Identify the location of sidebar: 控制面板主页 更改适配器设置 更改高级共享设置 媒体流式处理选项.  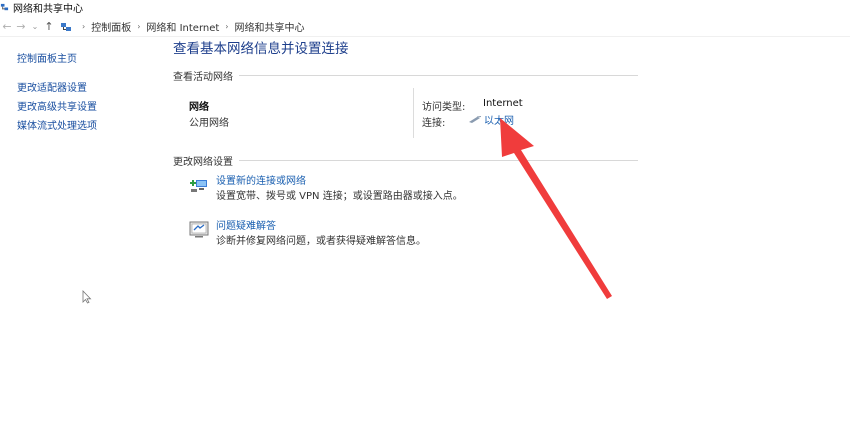
(87, 93).